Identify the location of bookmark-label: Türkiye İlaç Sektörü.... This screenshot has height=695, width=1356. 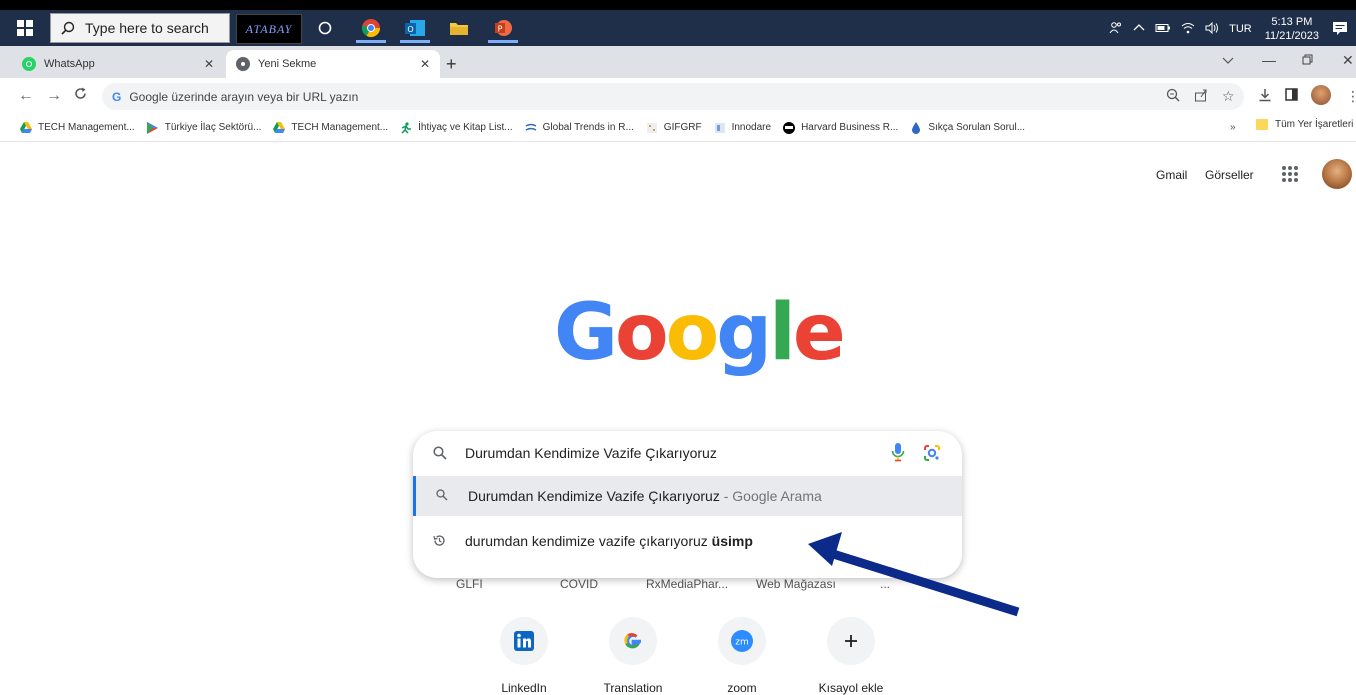
(213, 127).